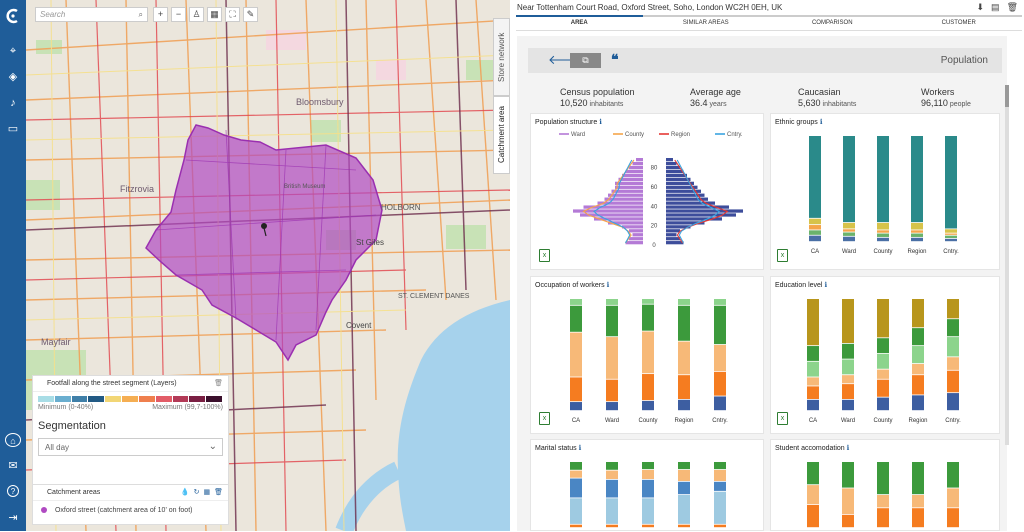  What do you see at coordinates (958, 22) in the screenshot?
I see `tab-customer: CUSTOMER` at bounding box center [958, 22].